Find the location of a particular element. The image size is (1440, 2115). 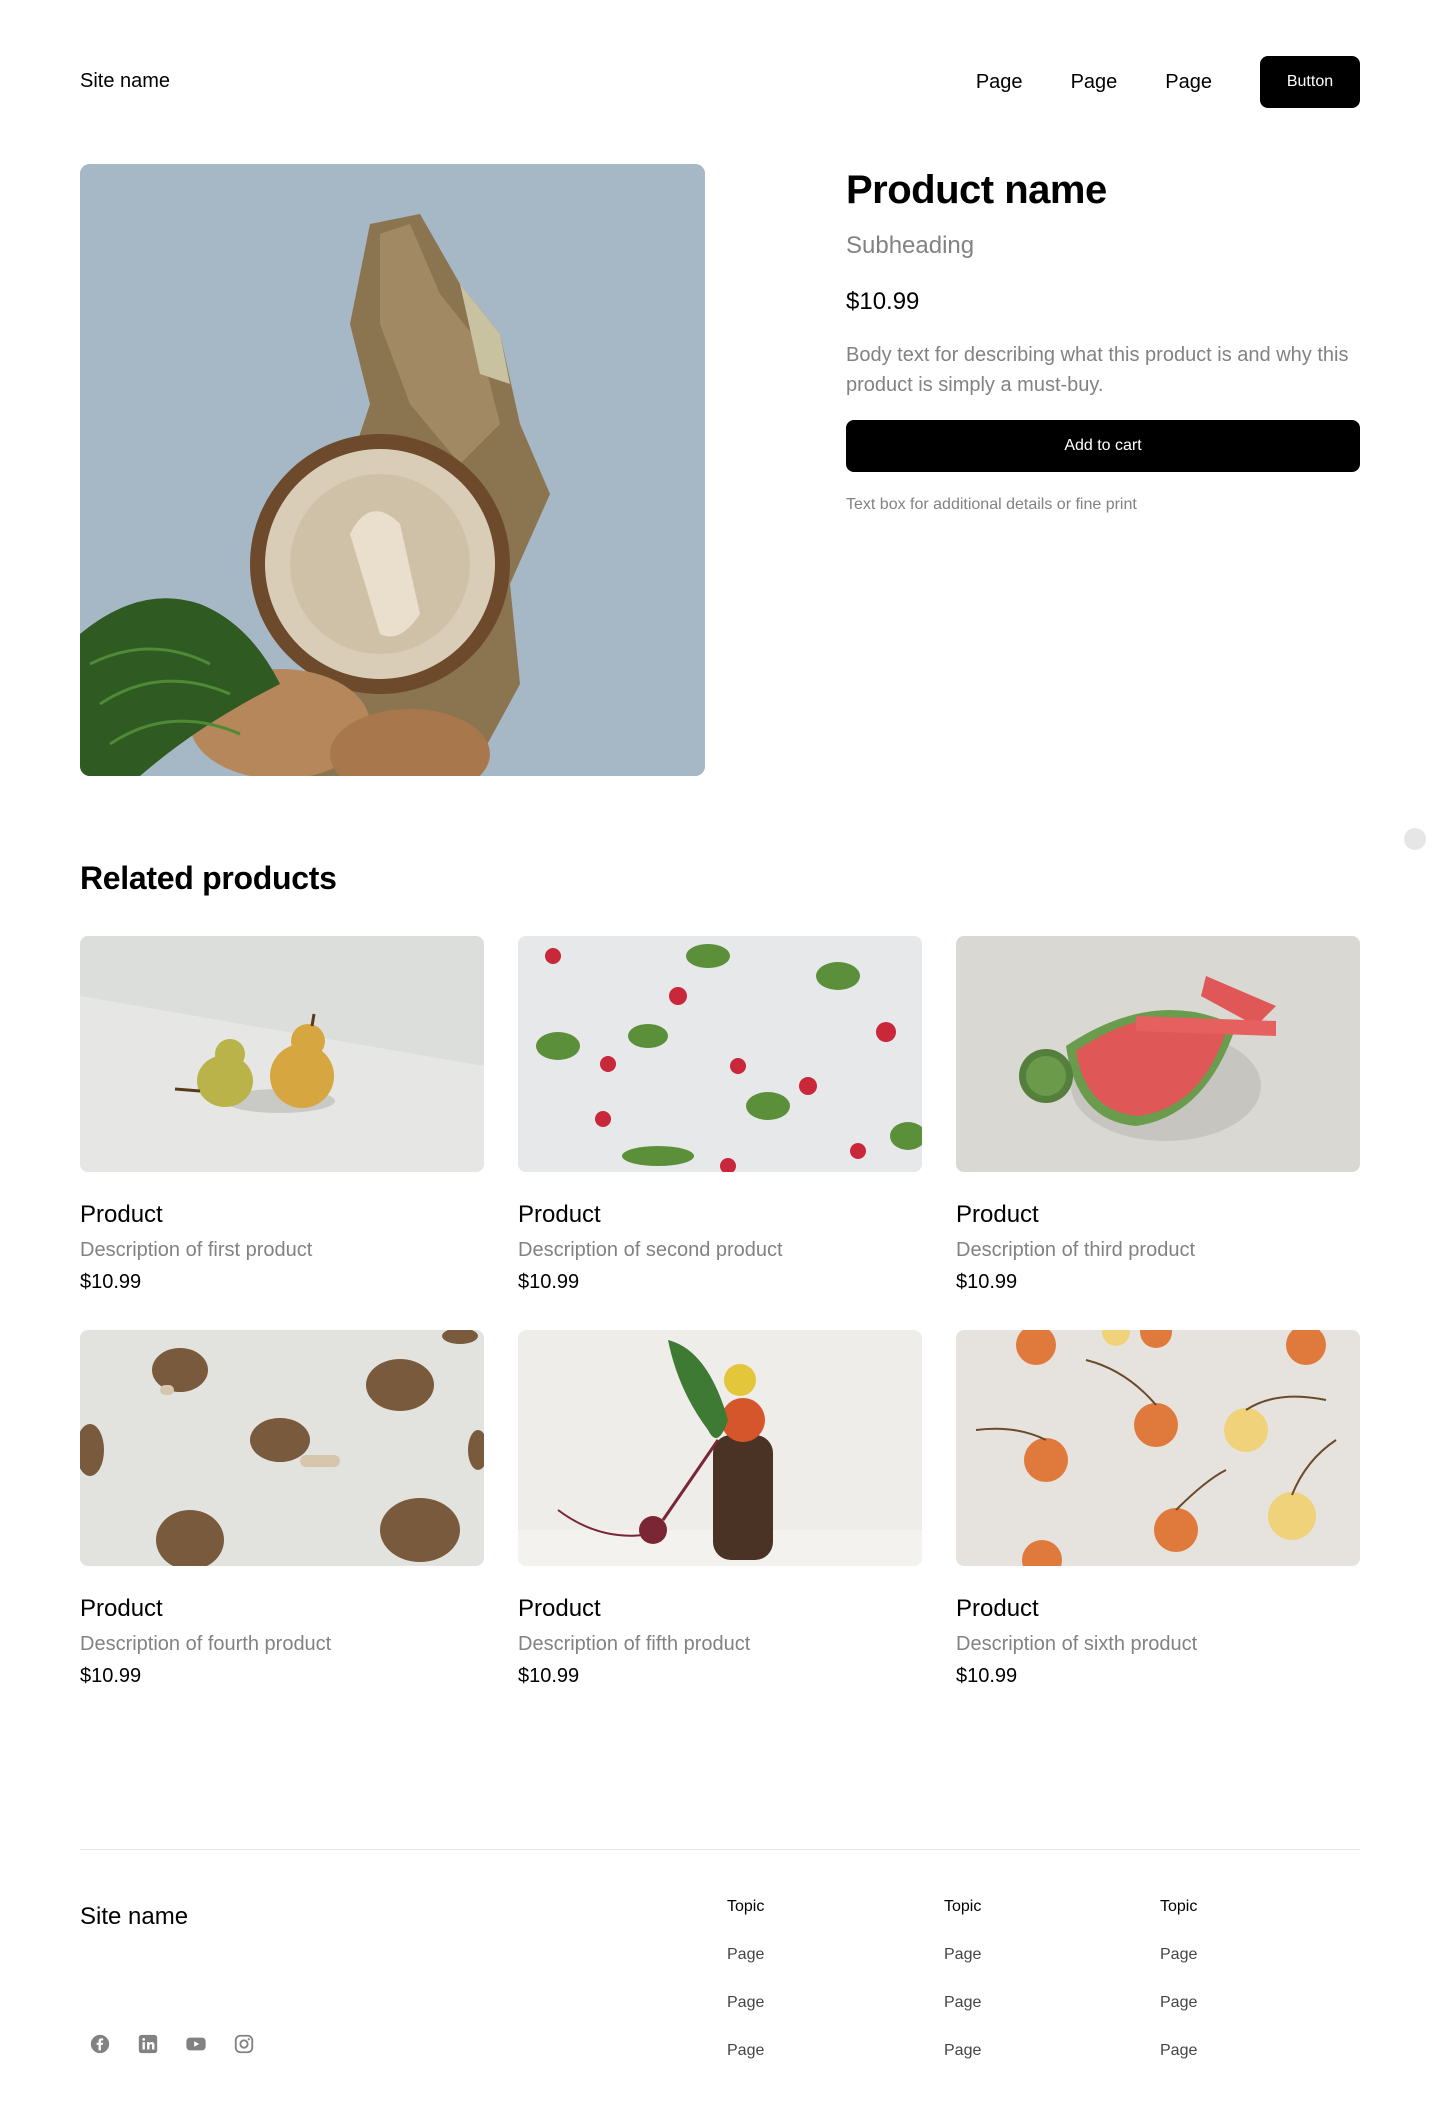

linkedin-icon is located at coordinates (148, 2044).